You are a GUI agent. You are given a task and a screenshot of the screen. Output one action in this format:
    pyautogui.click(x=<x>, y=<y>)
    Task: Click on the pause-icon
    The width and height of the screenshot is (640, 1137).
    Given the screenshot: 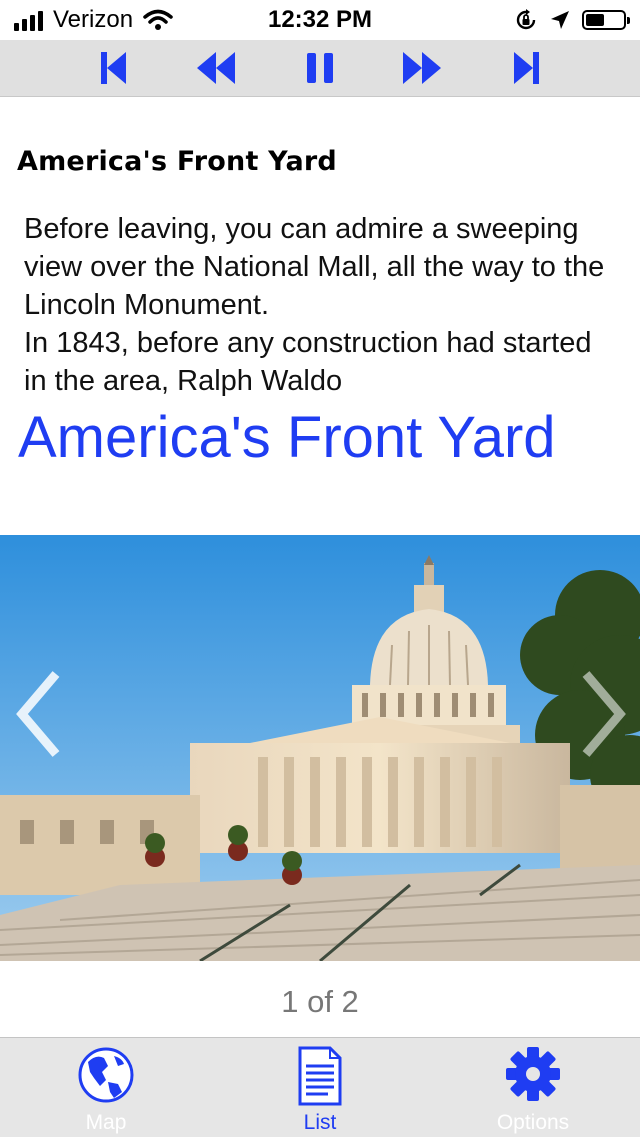 What is the action you would take?
    pyautogui.click(x=320, y=68)
    